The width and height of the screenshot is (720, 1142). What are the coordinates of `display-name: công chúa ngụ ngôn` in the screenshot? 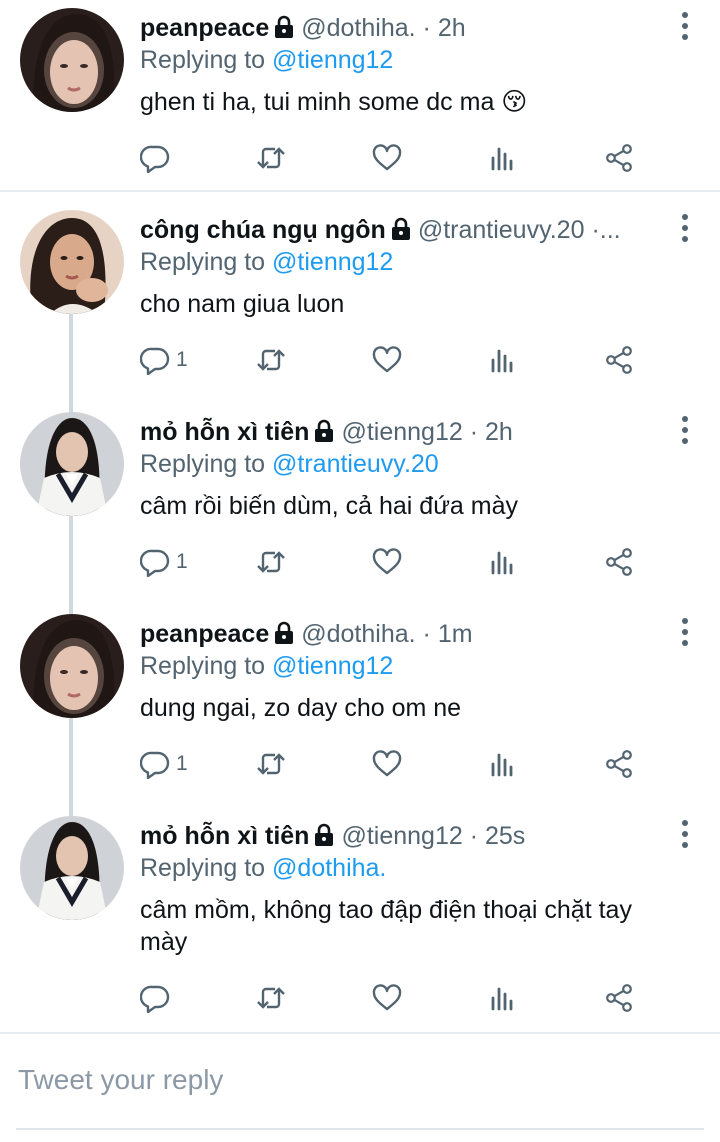 It's located at (263, 230).